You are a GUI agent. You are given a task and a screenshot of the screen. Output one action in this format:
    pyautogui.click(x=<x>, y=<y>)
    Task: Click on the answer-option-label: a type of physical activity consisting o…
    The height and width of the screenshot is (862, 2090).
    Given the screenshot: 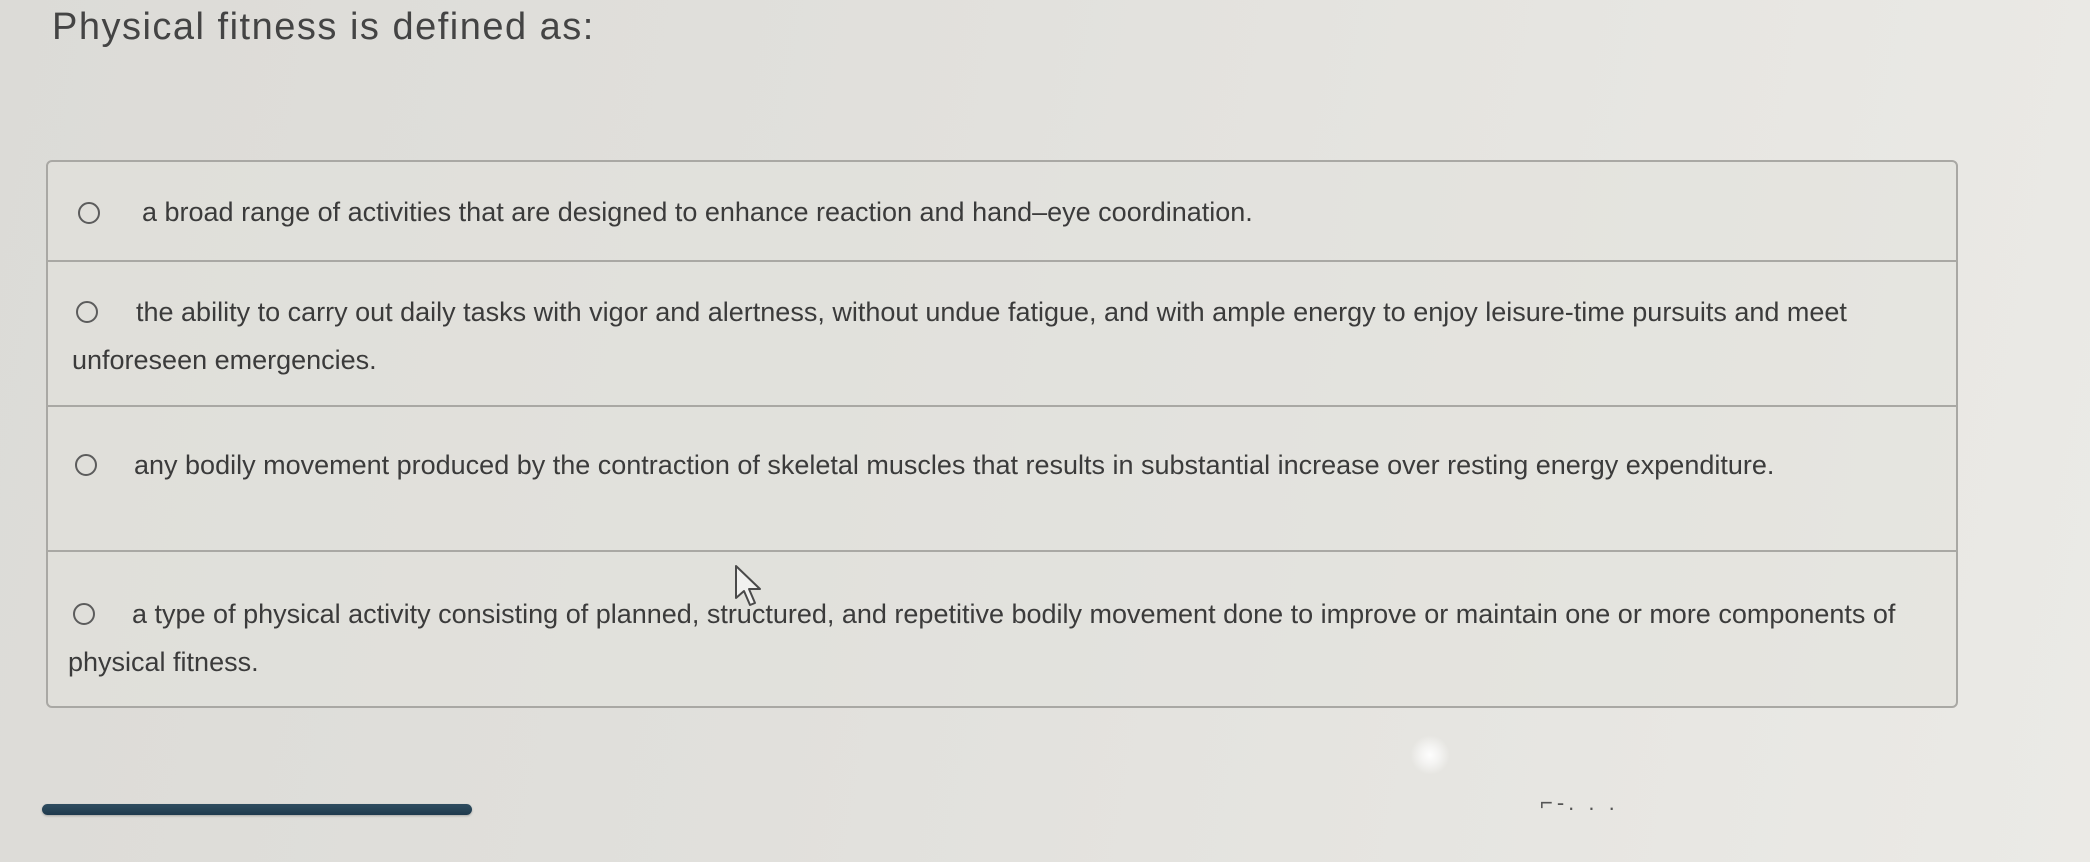 What is the action you would take?
    pyautogui.click(x=982, y=638)
    